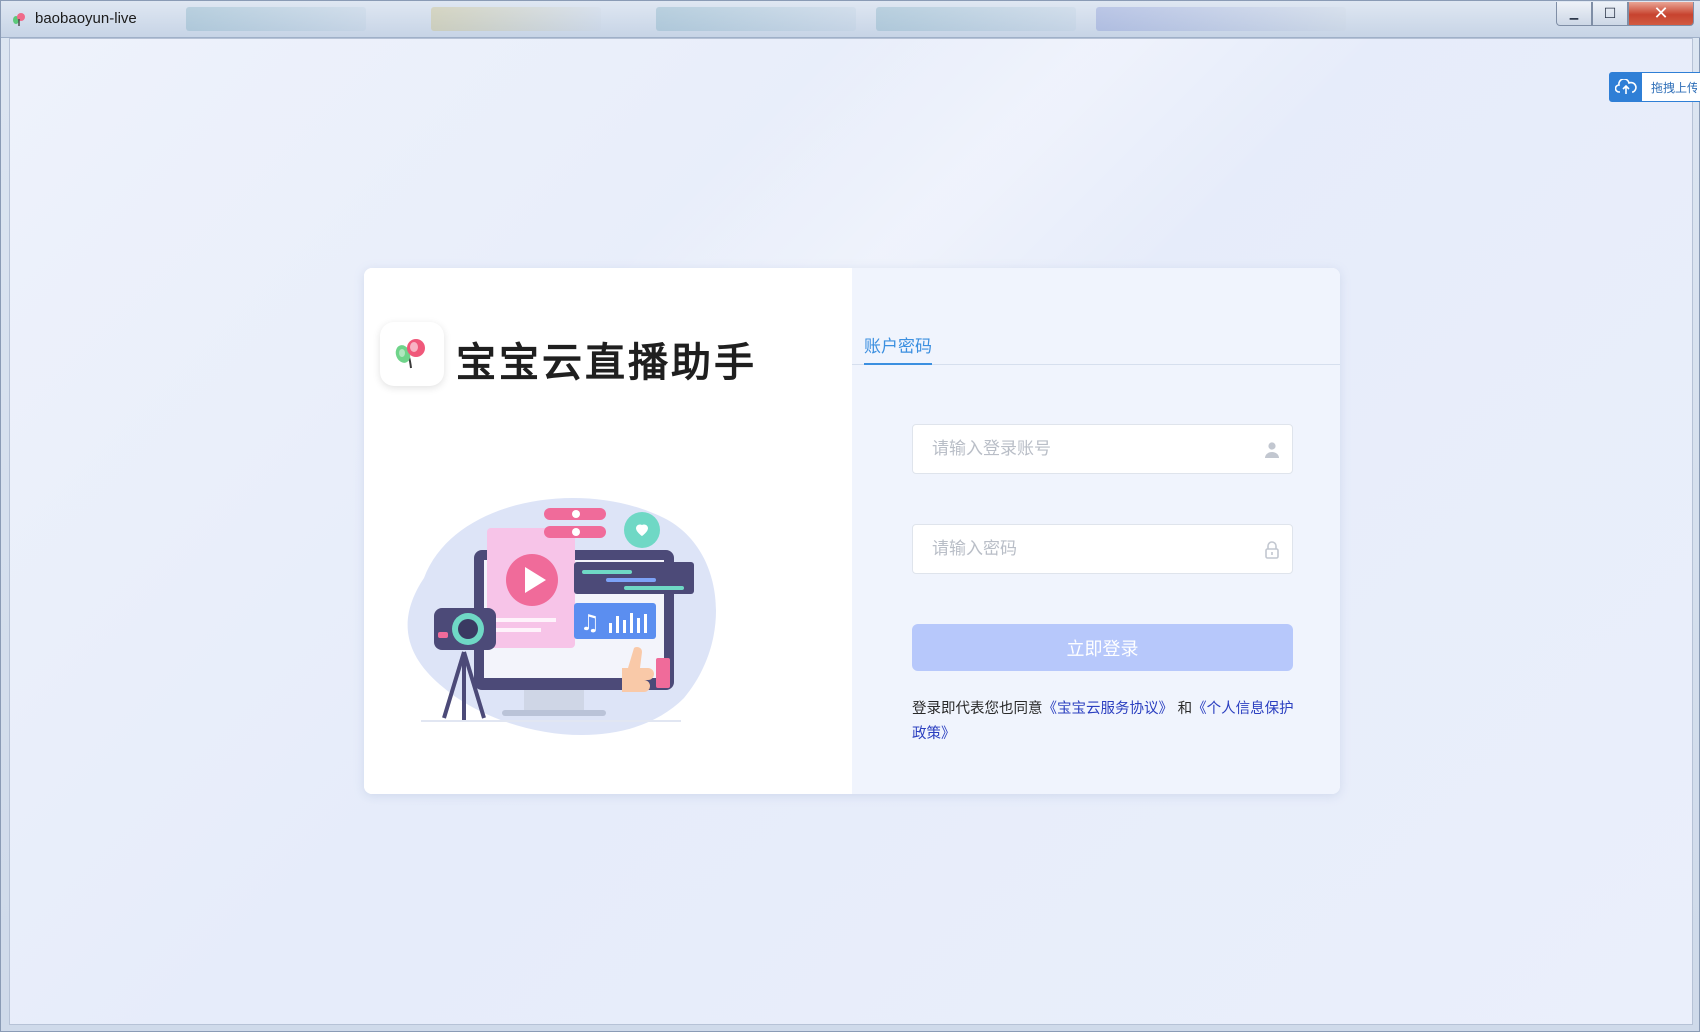 This screenshot has width=1700, height=1032. I want to click on maximize-button: ☐, so click(1610, 14).